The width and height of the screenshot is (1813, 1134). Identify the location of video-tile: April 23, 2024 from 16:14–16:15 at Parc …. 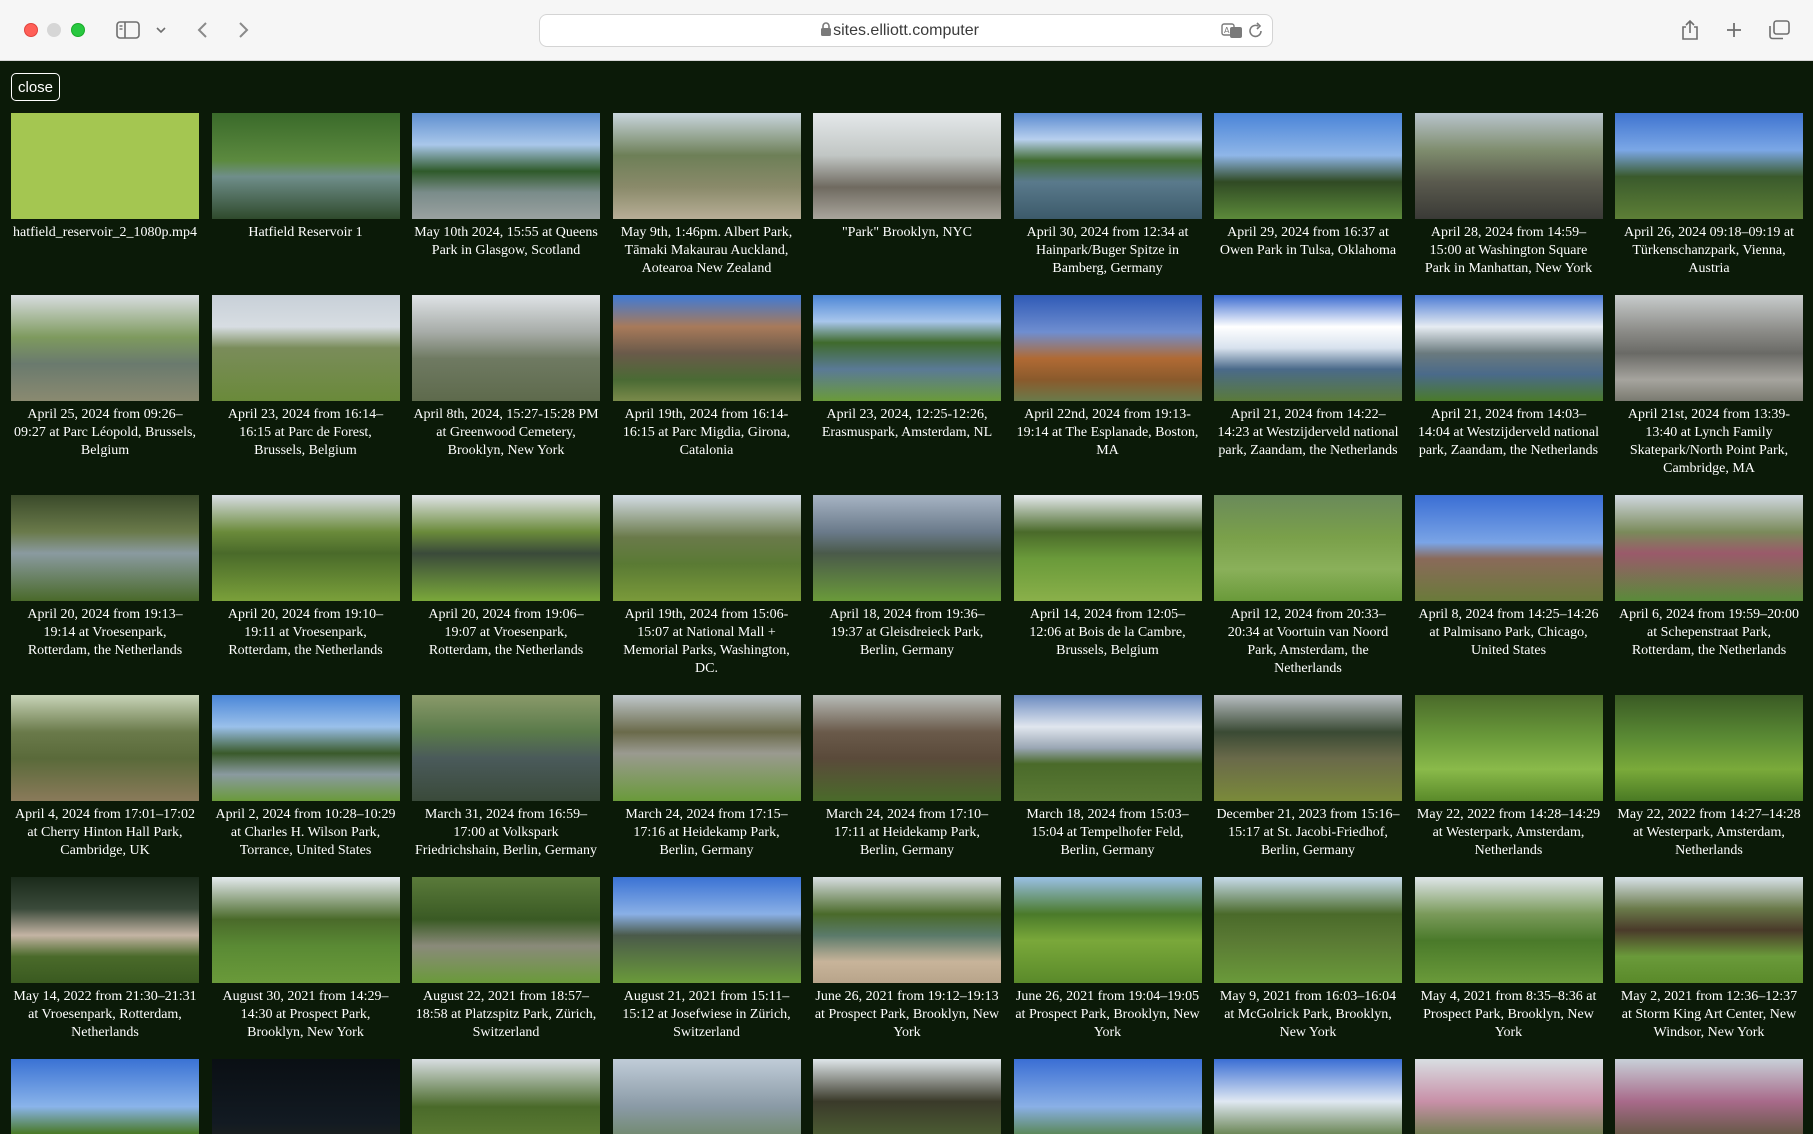
(305, 395).